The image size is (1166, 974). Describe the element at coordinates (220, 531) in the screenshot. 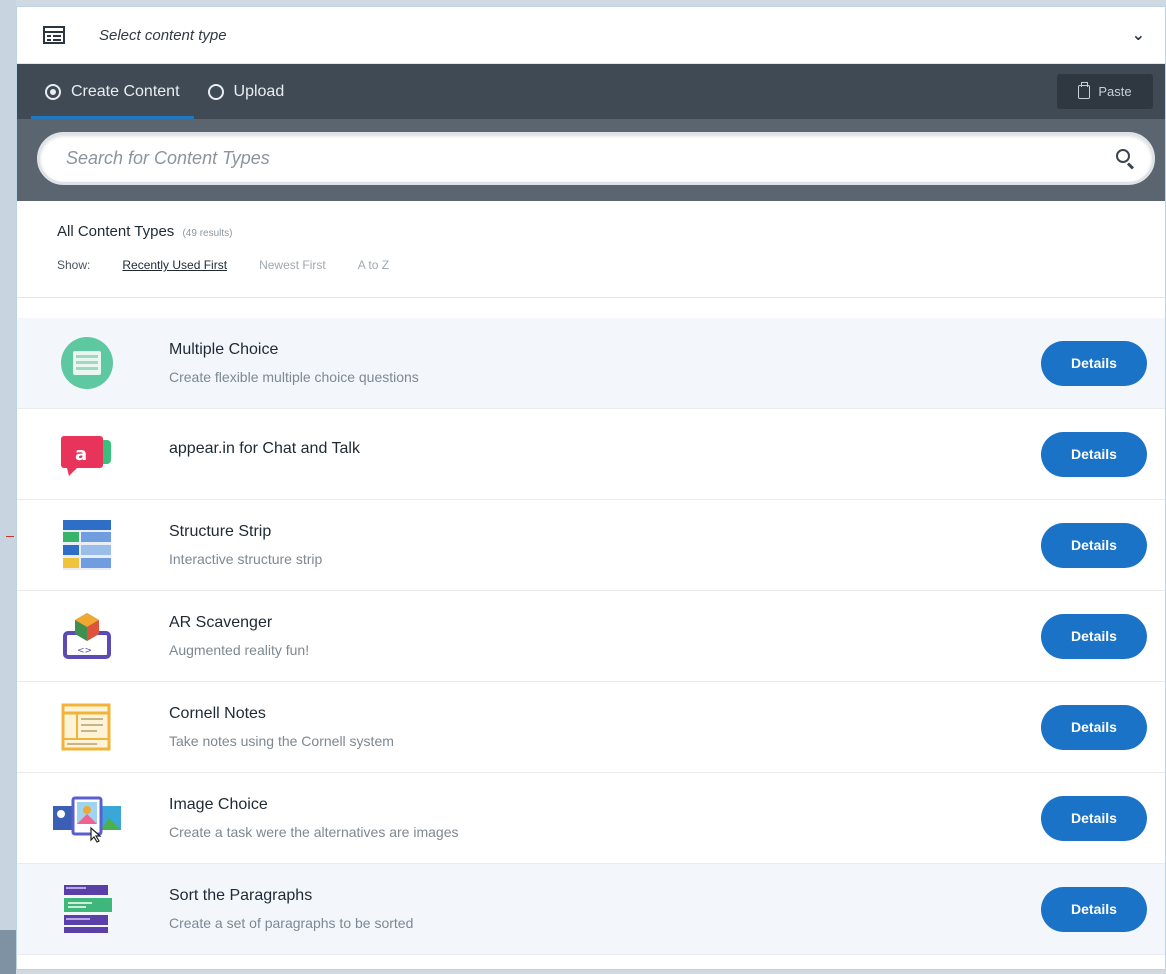

I see `item-title: Structure Strip` at that location.